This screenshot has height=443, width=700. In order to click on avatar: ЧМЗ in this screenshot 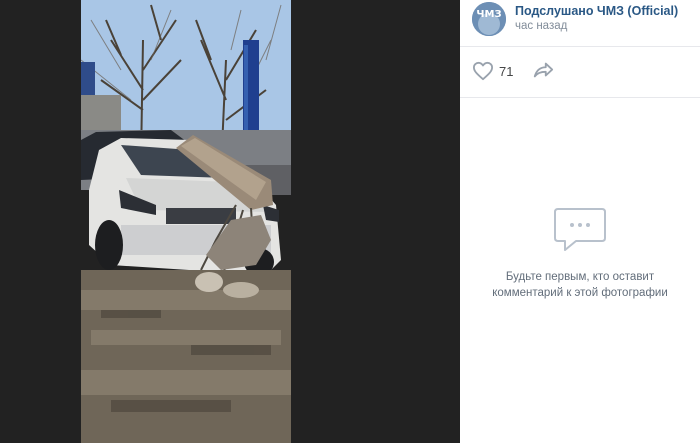, I will do `click(489, 19)`.